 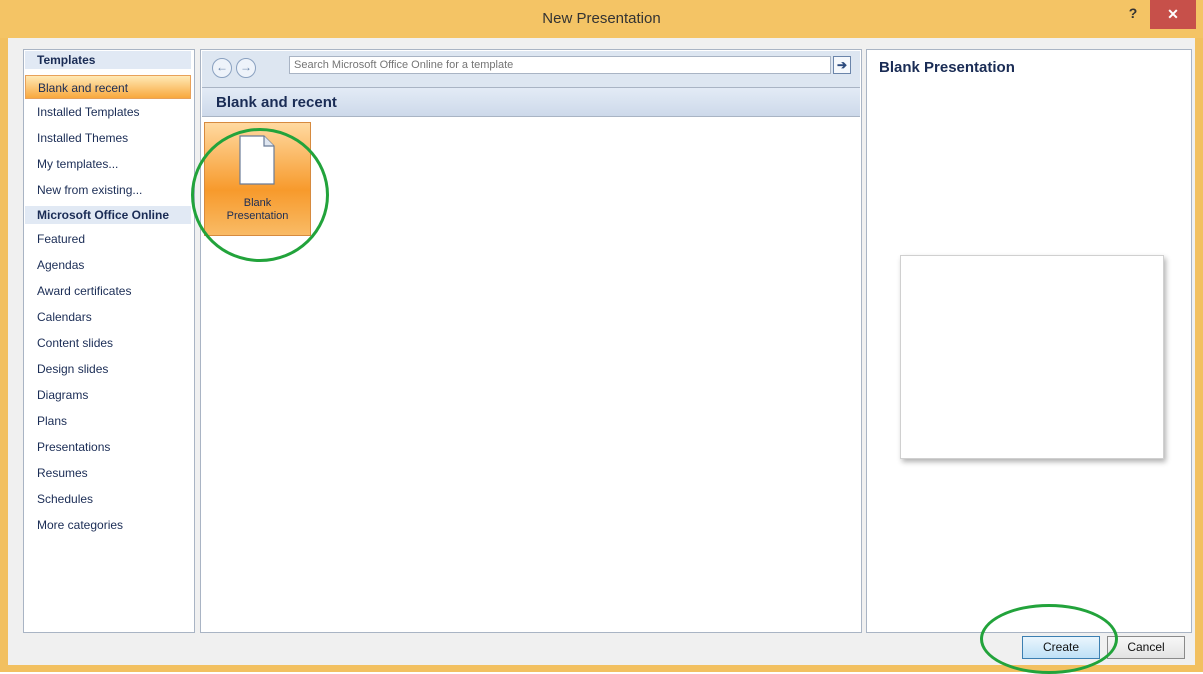 I want to click on nav-item-calendars: Calendars, so click(x=108, y=317).